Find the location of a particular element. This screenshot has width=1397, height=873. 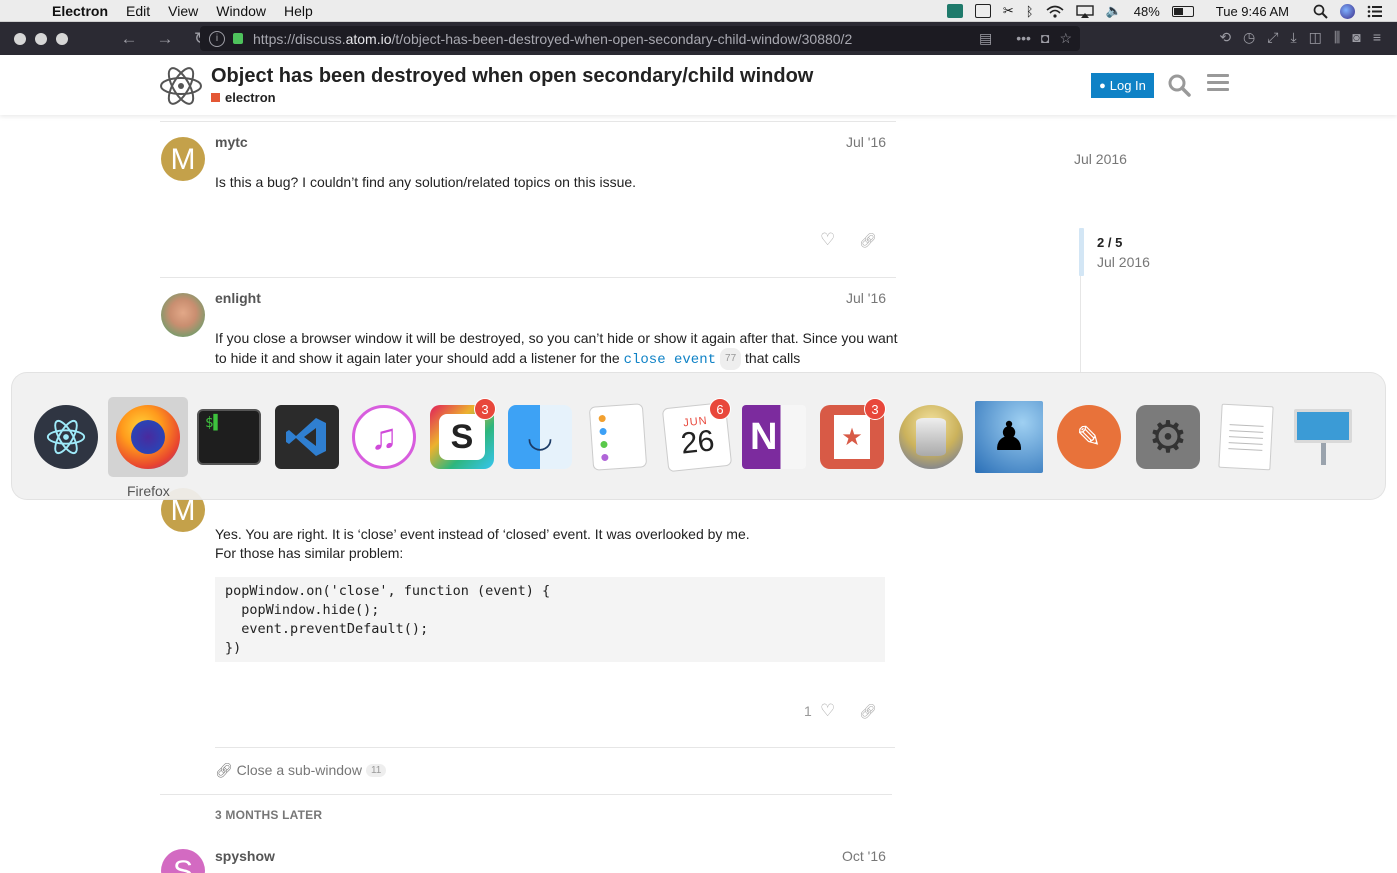

siri-icon is located at coordinates (1347, 11).